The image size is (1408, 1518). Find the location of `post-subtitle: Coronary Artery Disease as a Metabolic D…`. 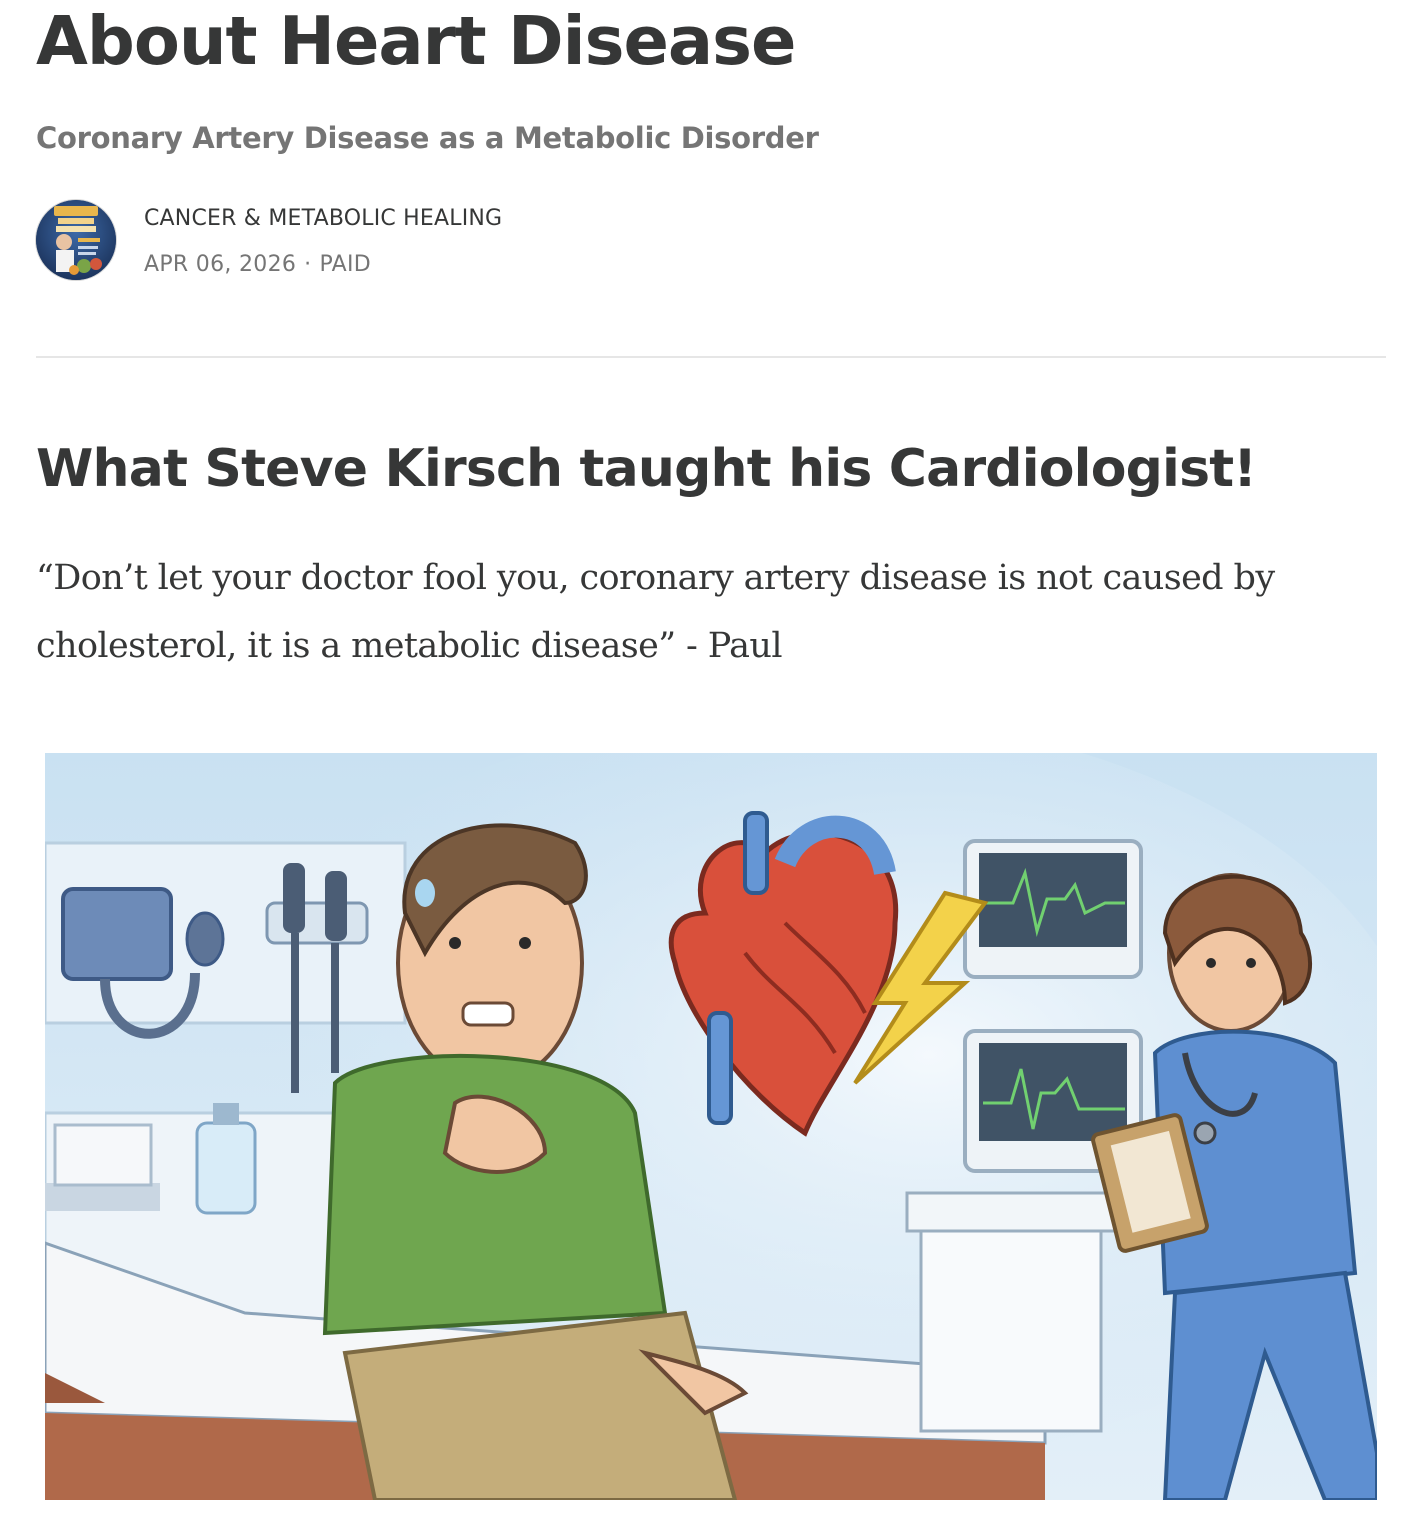

post-subtitle: Coronary Artery Disease as a Metabolic D… is located at coordinates (427, 138).